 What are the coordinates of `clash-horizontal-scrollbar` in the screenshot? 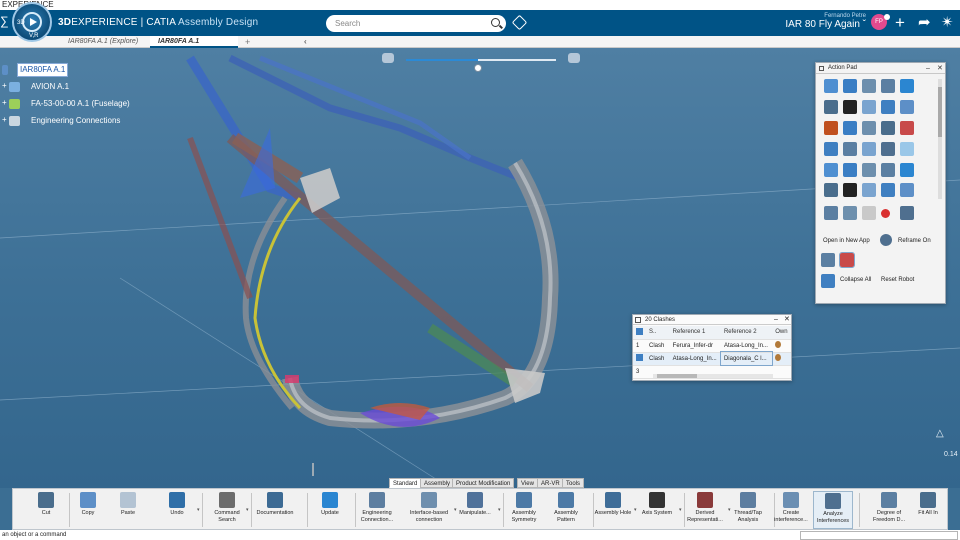 It's located at (713, 376).